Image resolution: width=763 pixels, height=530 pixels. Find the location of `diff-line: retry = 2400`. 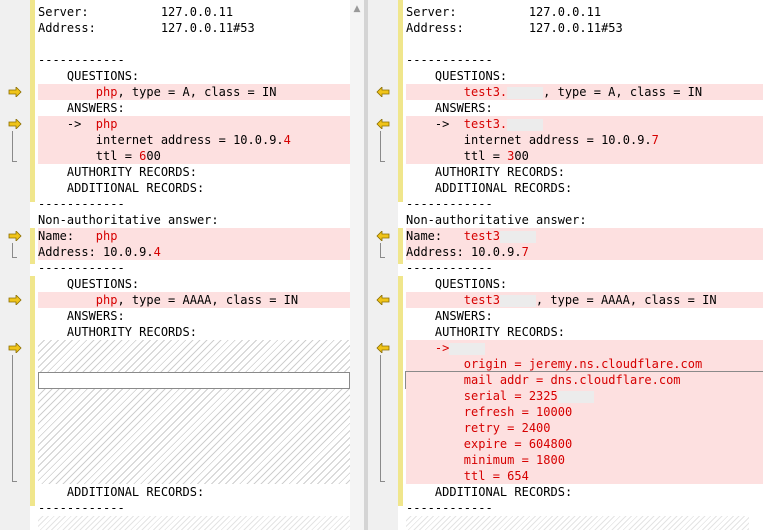

diff-line: retry = 2400 is located at coordinates (584, 428).